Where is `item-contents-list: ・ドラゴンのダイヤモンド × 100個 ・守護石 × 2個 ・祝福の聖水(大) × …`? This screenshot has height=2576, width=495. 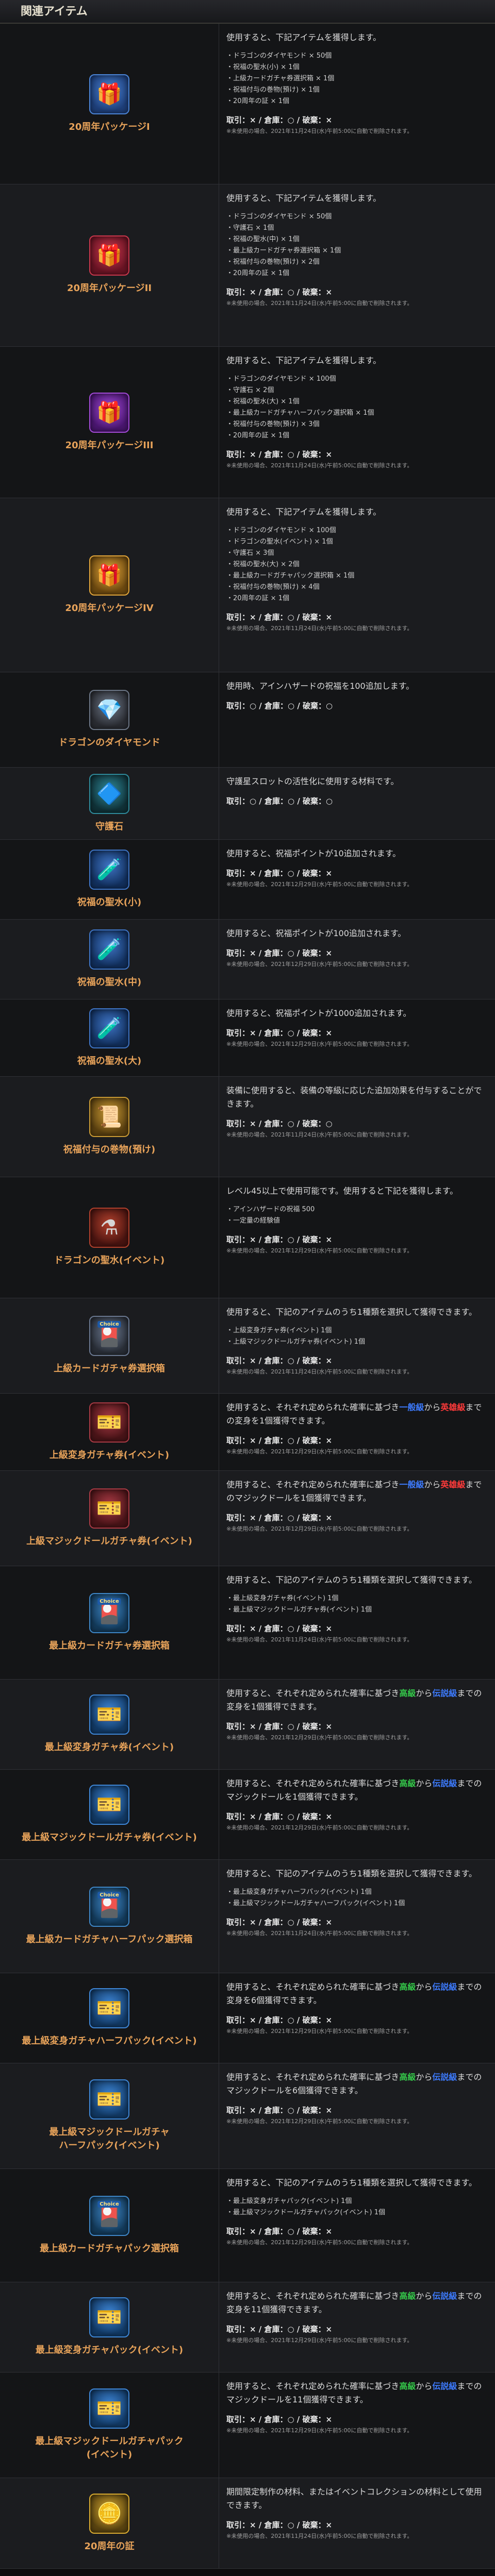
item-contents-list: ・ドラゴンのダイヤモンド × 100個 ・守護石 × 2個 ・祝福の聖水(大) × … is located at coordinates (357, 408).